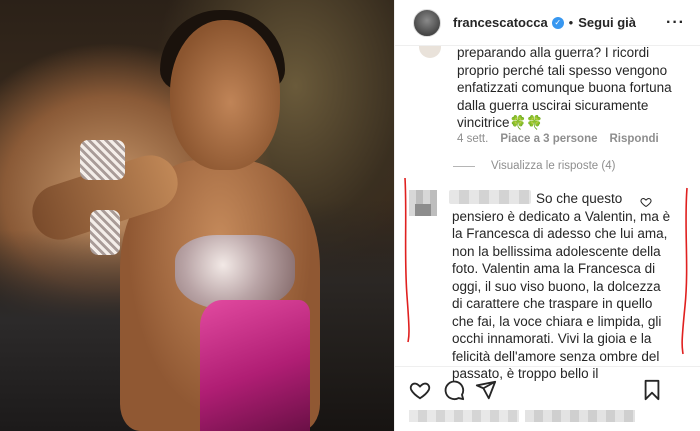 The height and width of the screenshot is (431, 700). Describe the element at coordinates (634, 139) in the screenshot. I see `reply-button: Rispondi` at that location.